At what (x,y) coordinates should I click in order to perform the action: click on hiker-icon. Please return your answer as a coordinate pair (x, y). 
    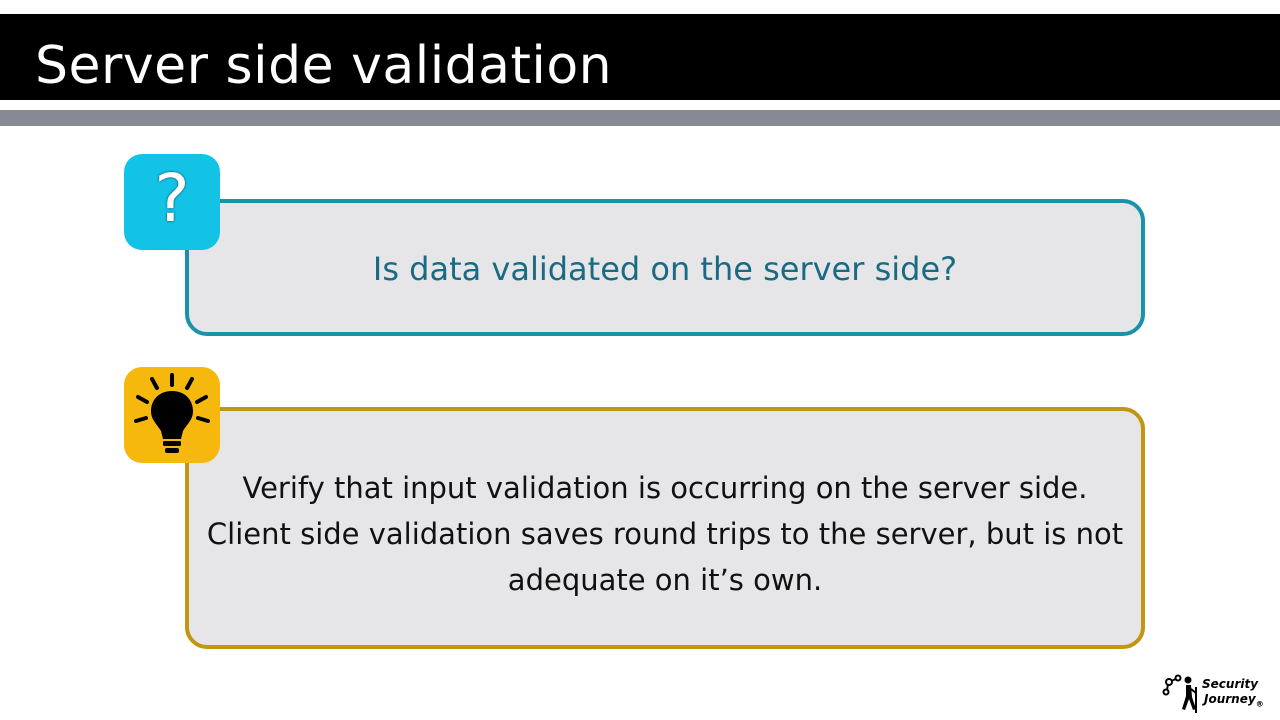
    Looking at the image, I should click on (1179, 693).